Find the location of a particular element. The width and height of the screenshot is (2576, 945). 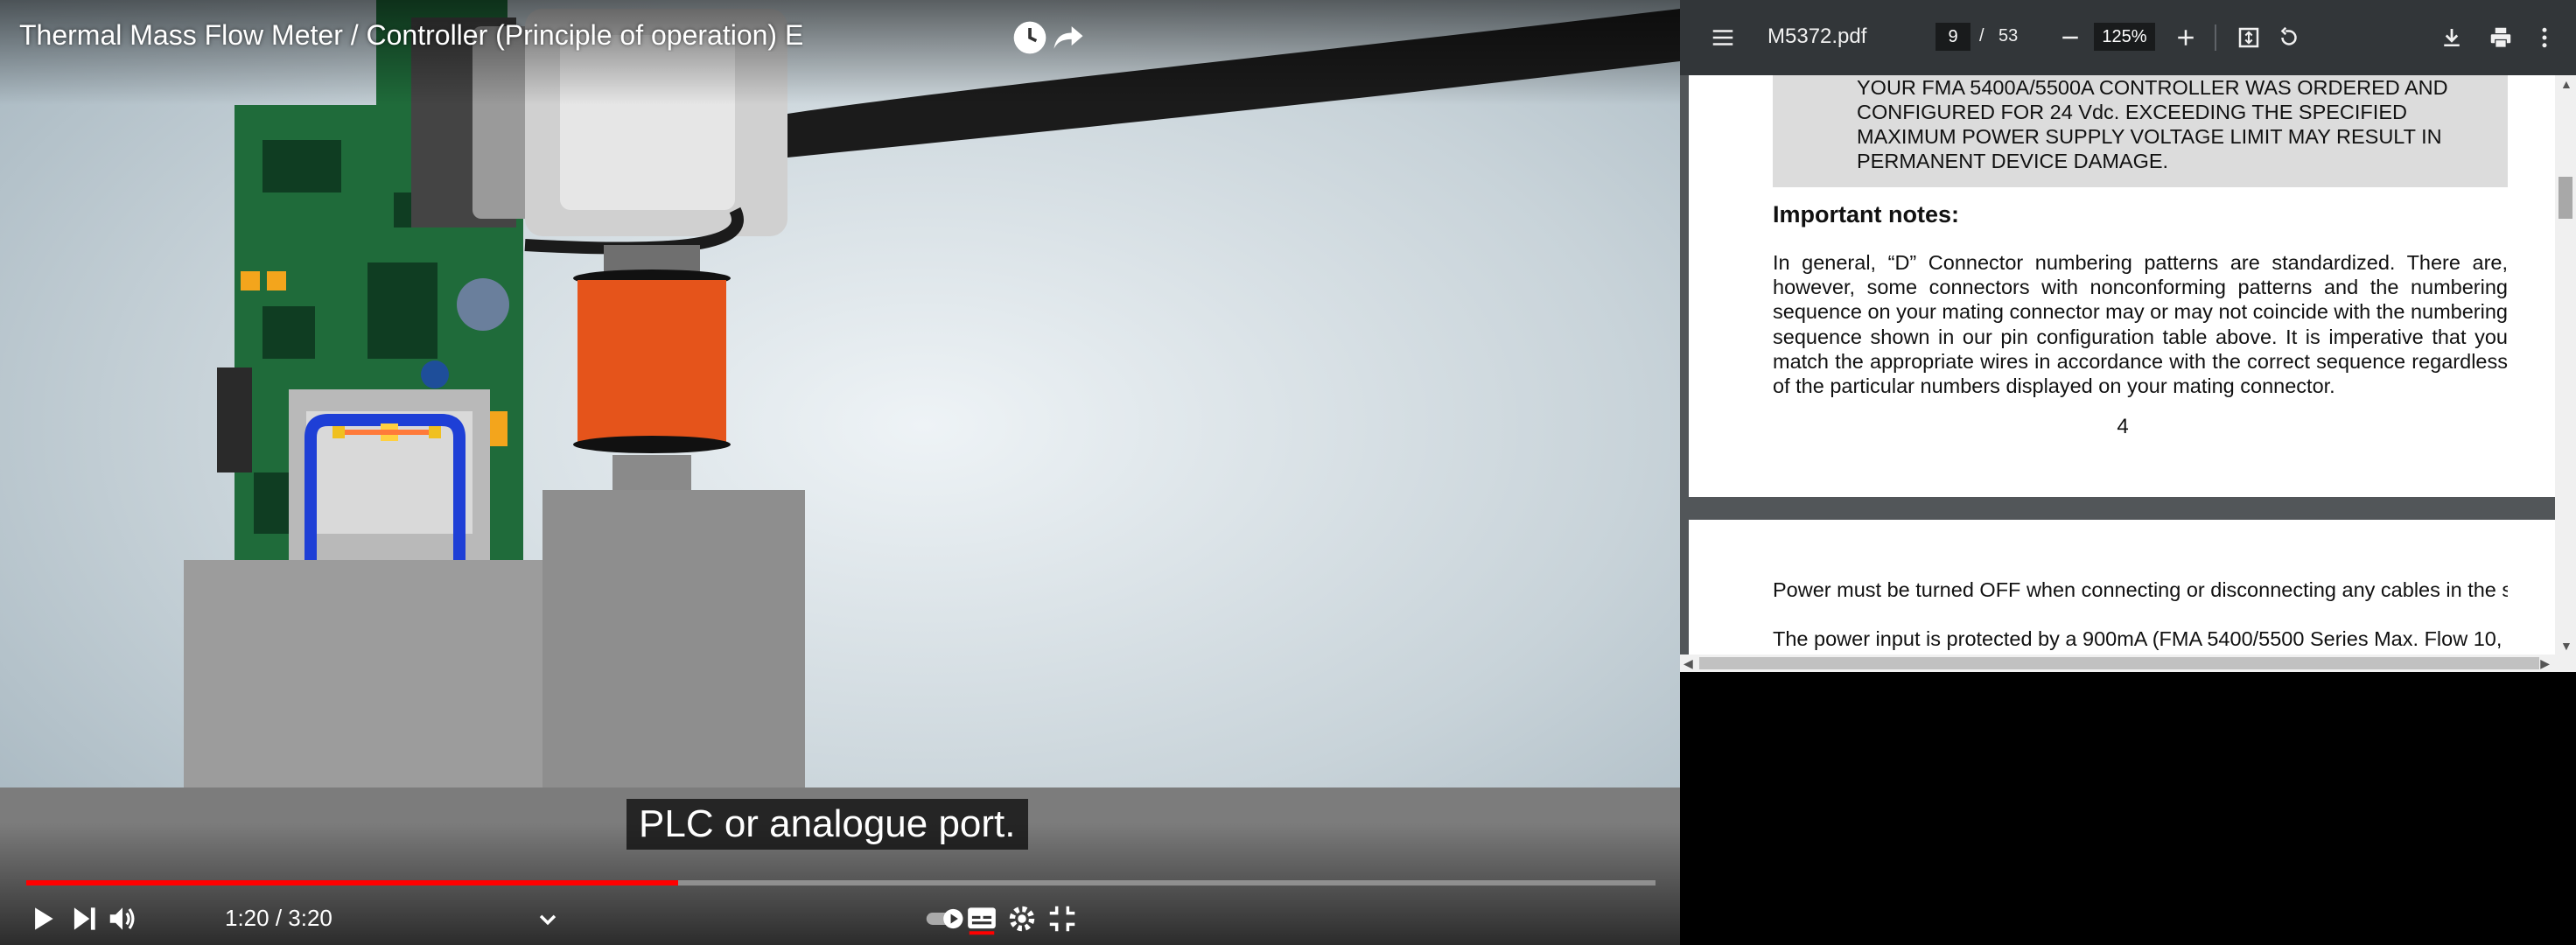

top-gradient is located at coordinates (840, 52).